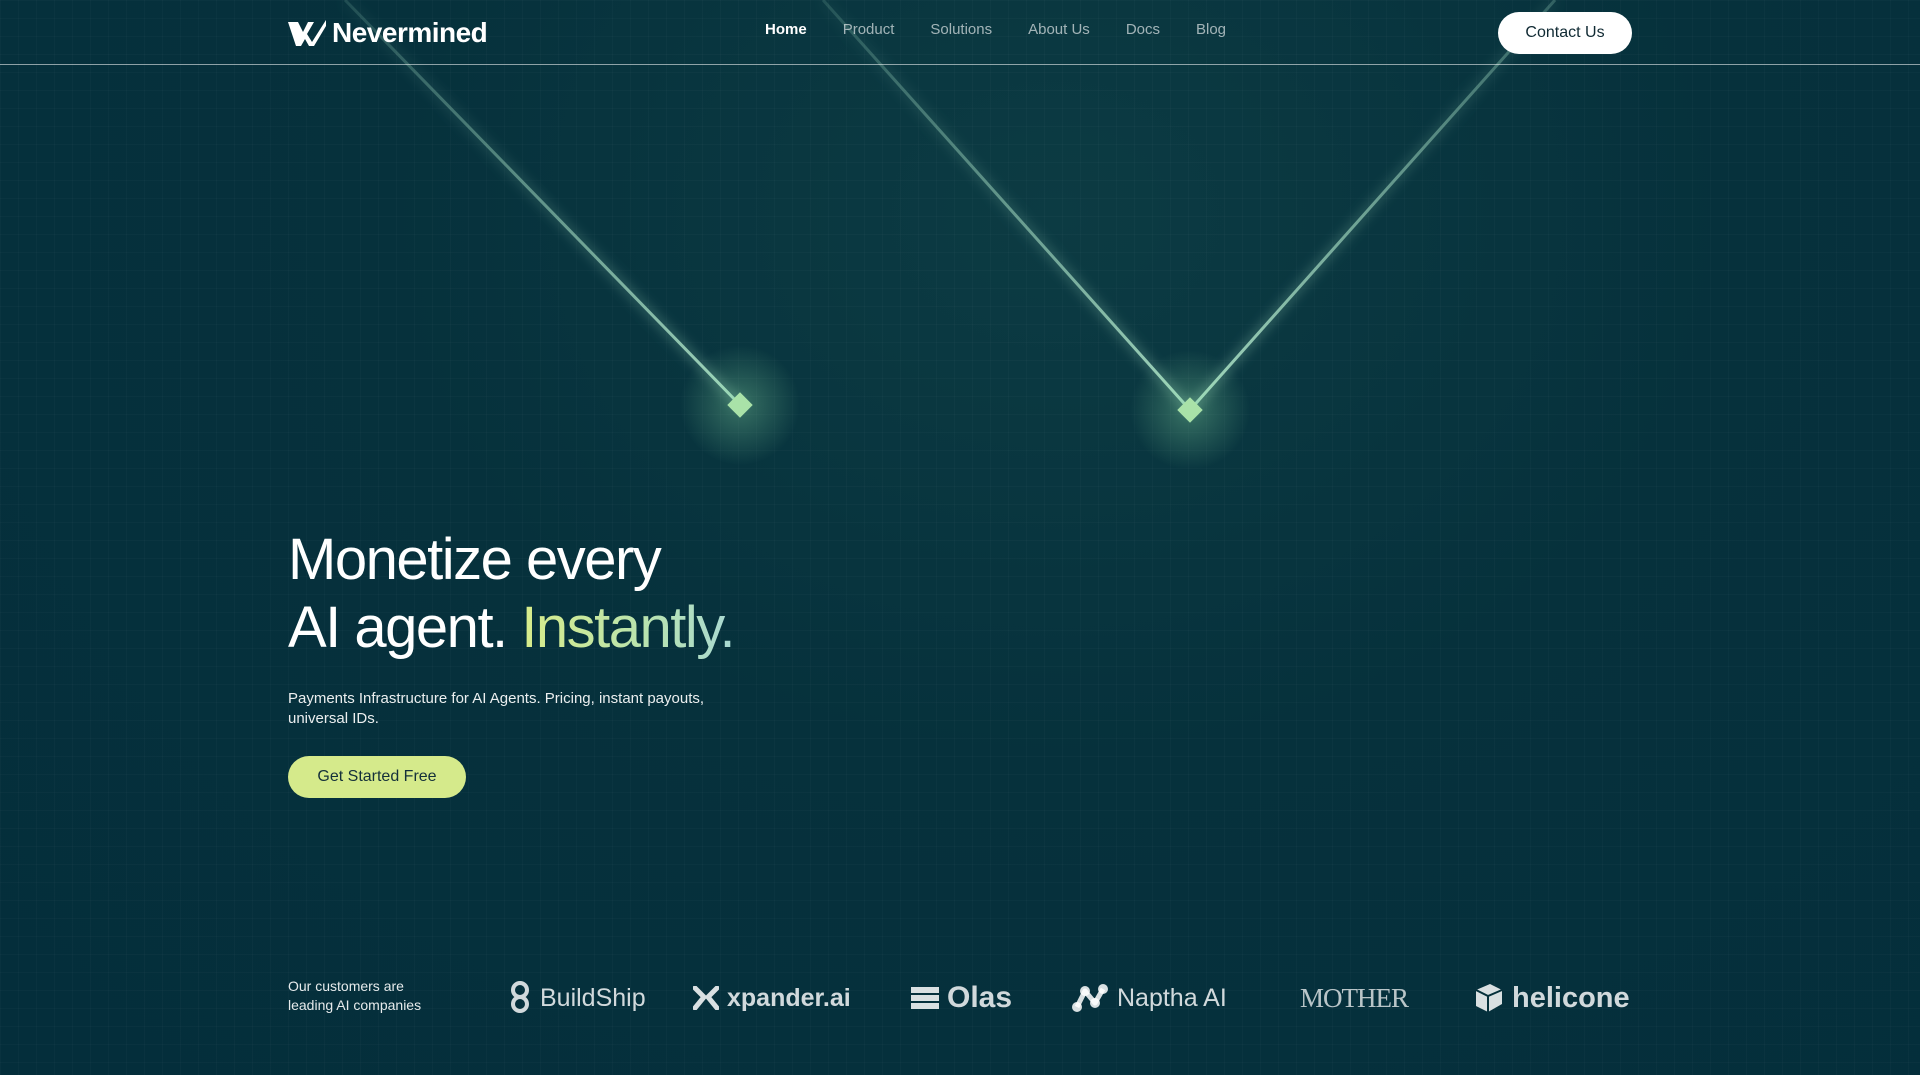  Describe the element at coordinates (1143, 29) in the screenshot. I see `nav-item-docs: Docs` at that location.